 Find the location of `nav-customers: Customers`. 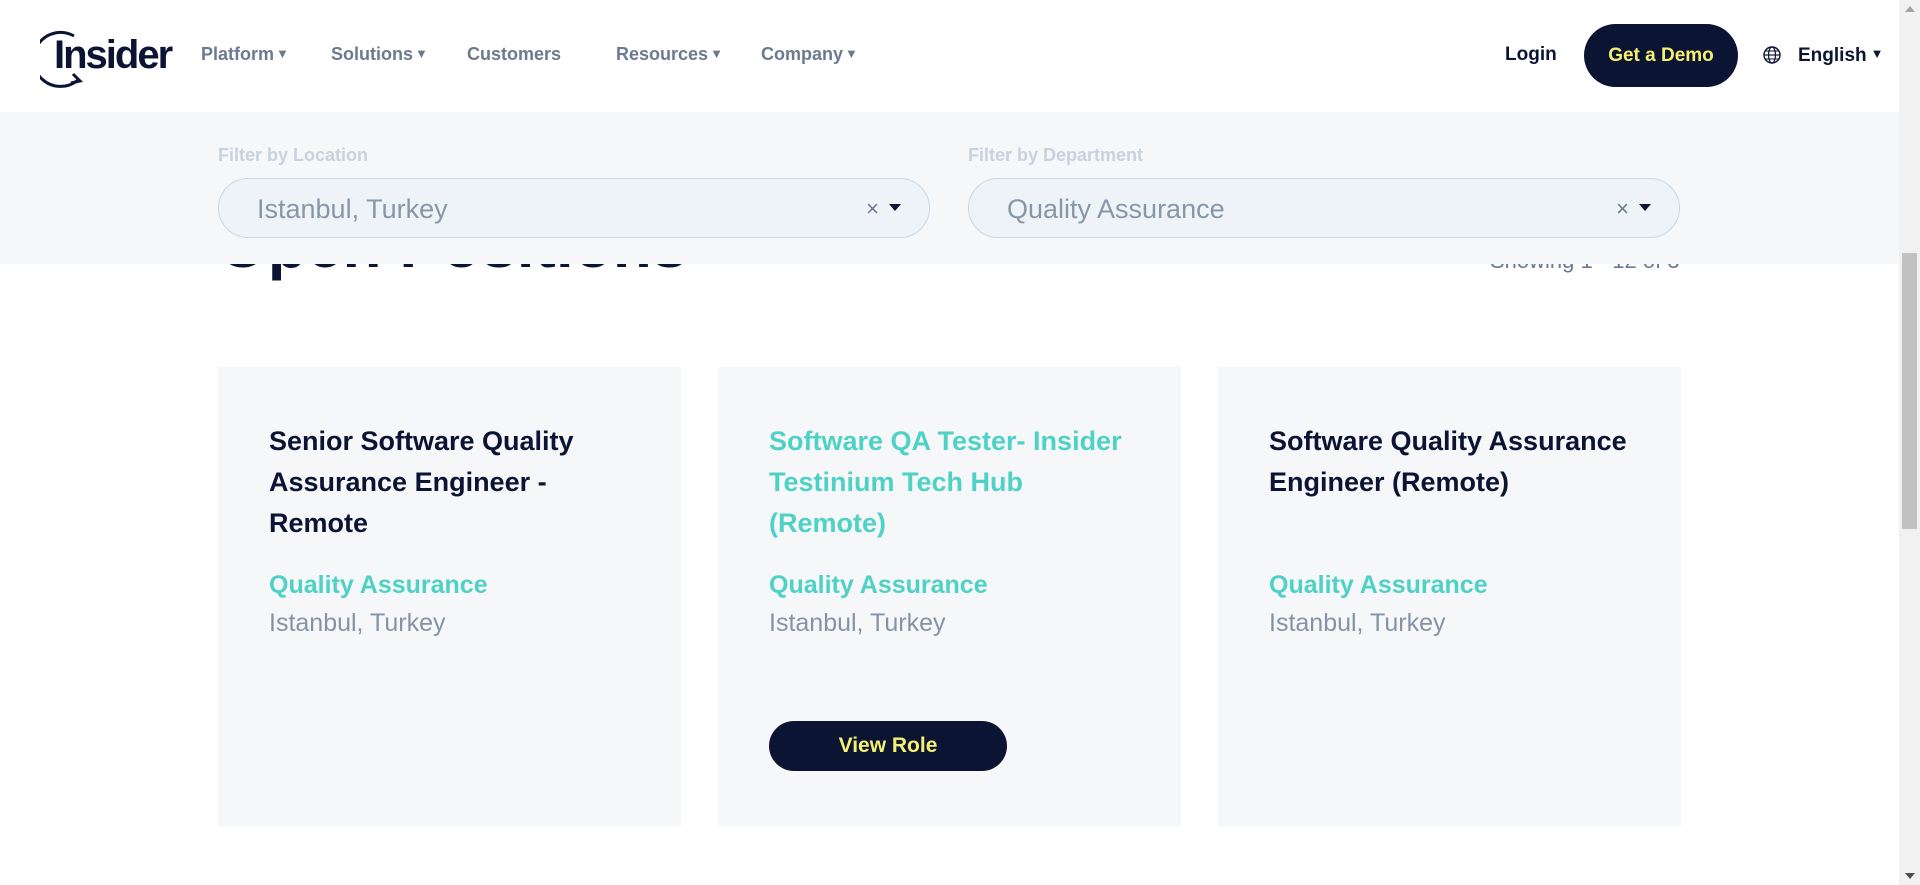

nav-customers: Customers is located at coordinates (514, 54).